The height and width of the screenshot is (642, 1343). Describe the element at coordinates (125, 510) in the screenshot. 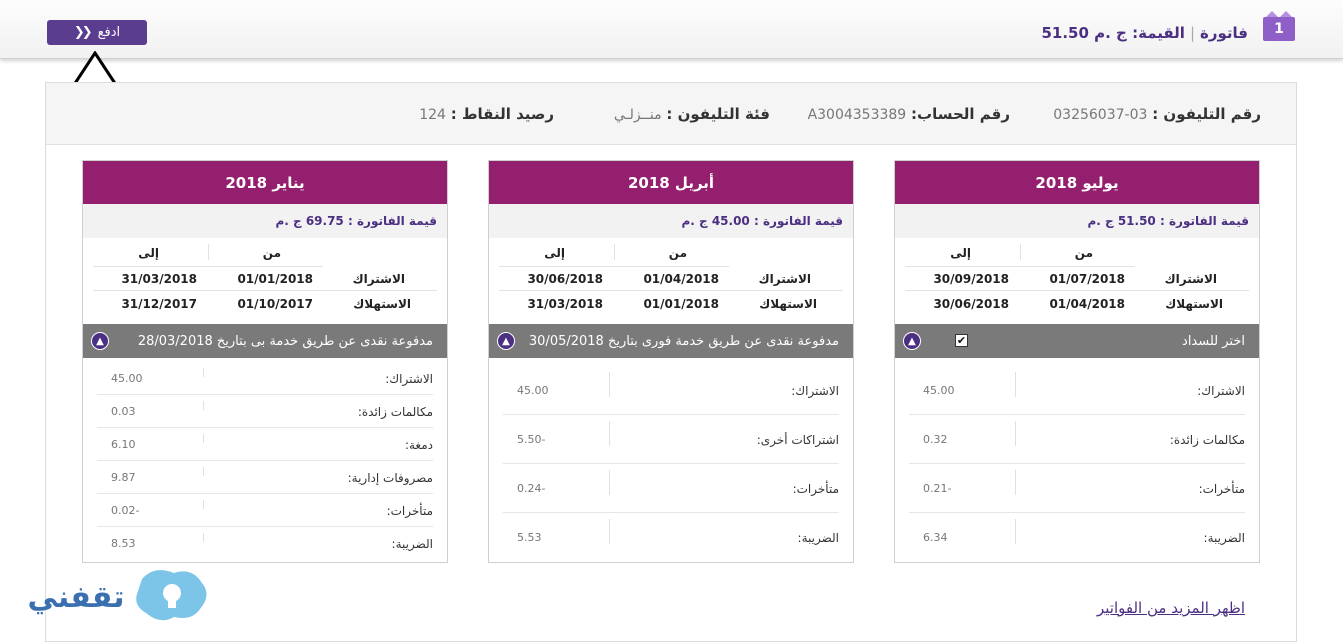

I see `charge-value: -0.02` at that location.